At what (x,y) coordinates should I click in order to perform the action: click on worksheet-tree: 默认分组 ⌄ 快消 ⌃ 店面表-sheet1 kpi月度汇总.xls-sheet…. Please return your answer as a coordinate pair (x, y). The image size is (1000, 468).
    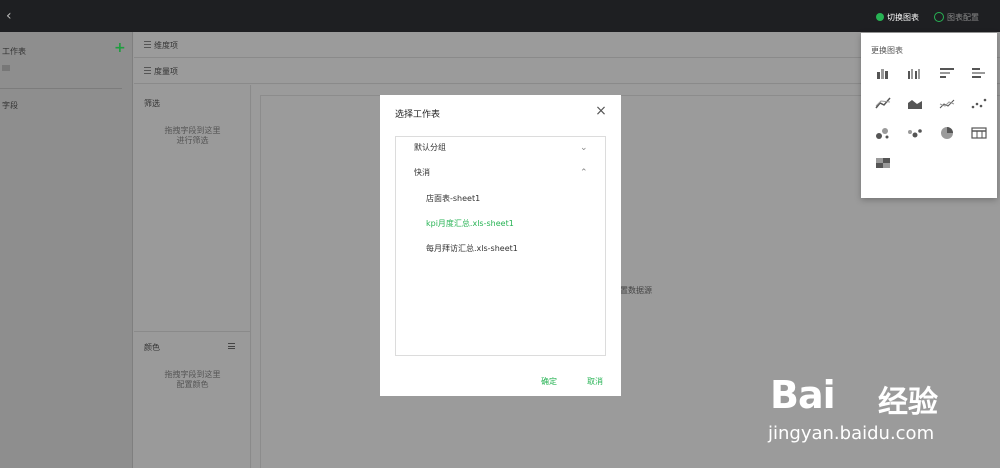
    Looking at the image, I should click on (500, 246).